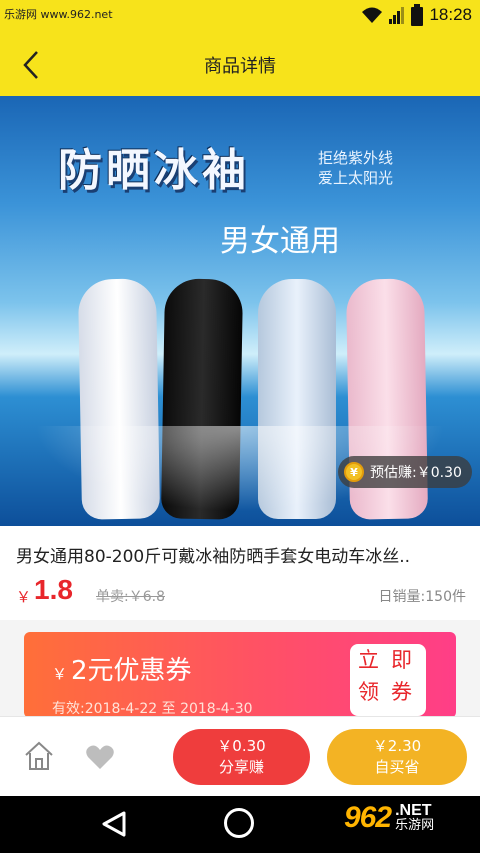 This screenshot has height=853, width=480. I want to click on hero-headline: 防晒冰袖, so click(154, 170).